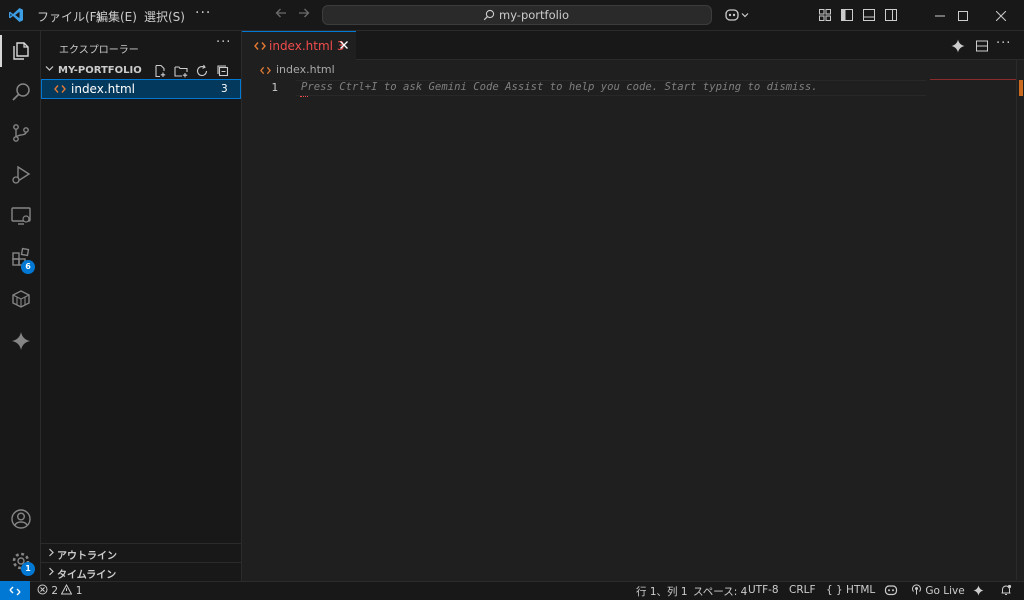 The height and width of the screenshot is (600, 1024). I want to click on encoding: UTF-8, so click(763, 590).